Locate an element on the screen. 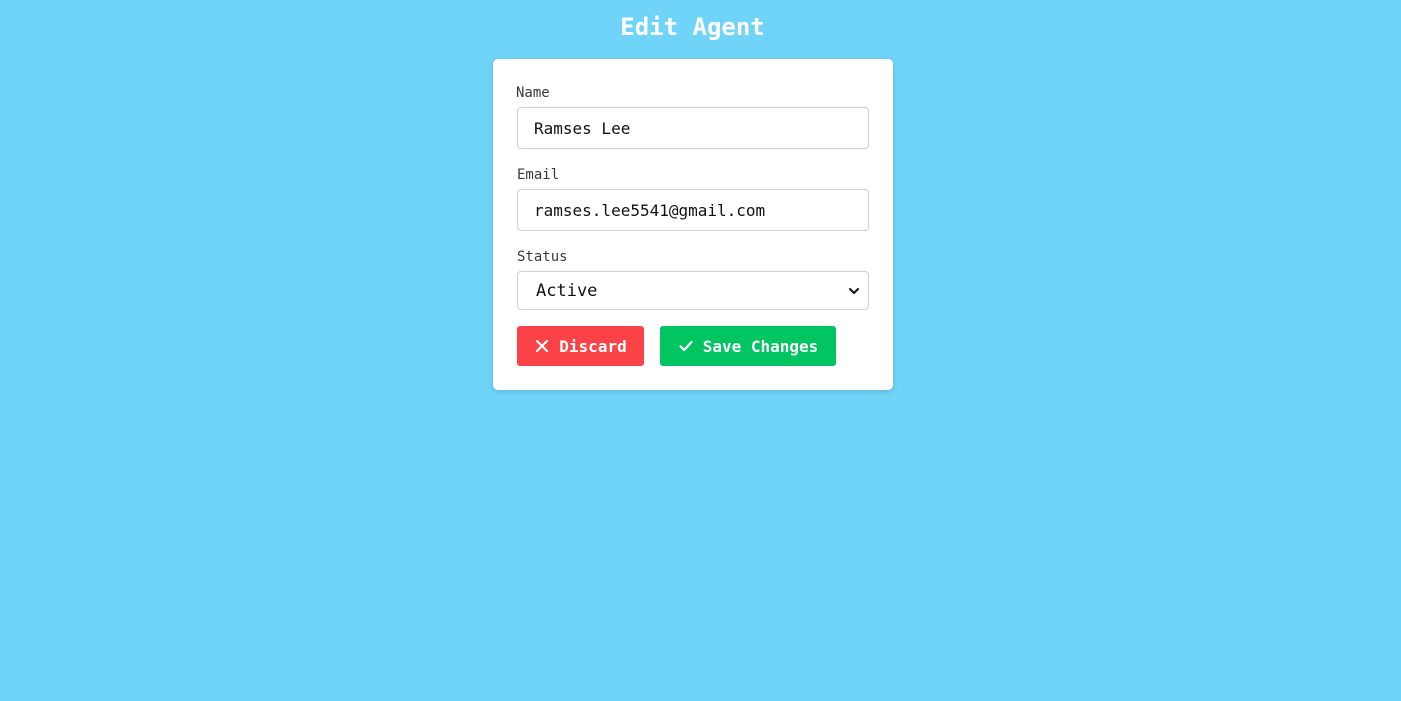 The image size is (1401, 701). save-changes-button: Save Changes is located at coordinates (748, 346).